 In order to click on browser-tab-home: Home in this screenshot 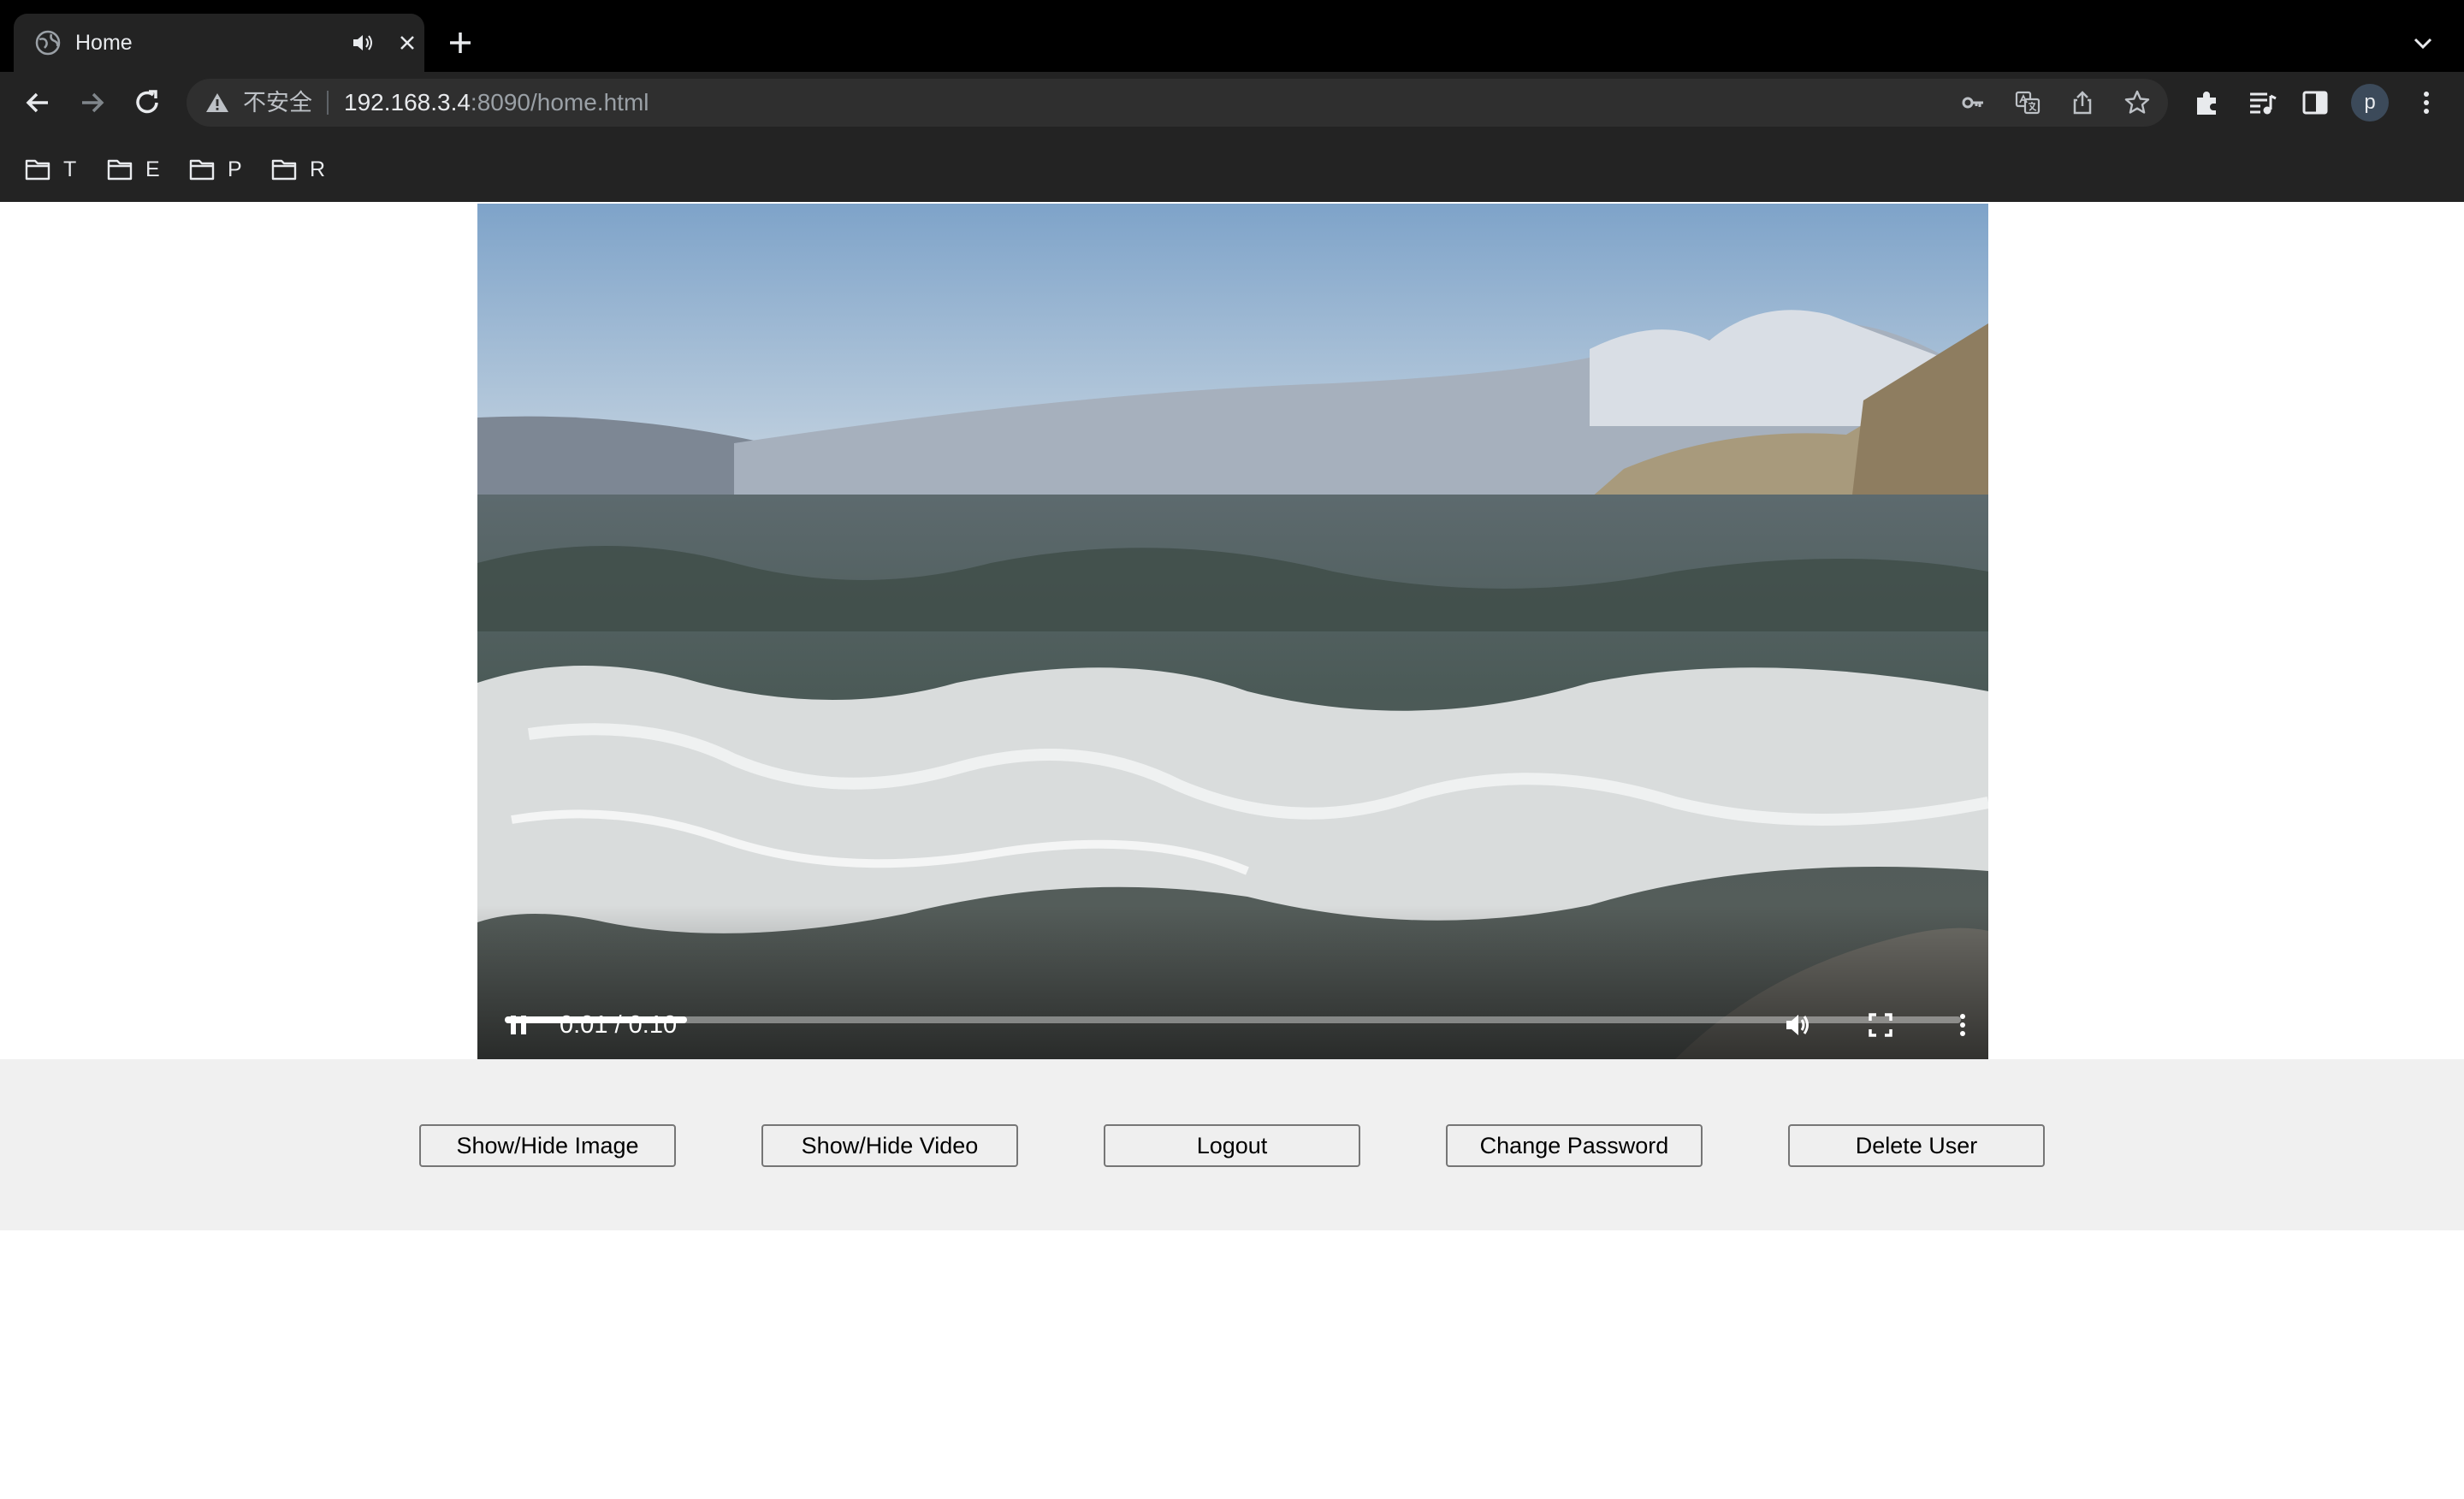, I will do `click(219, 43)`.